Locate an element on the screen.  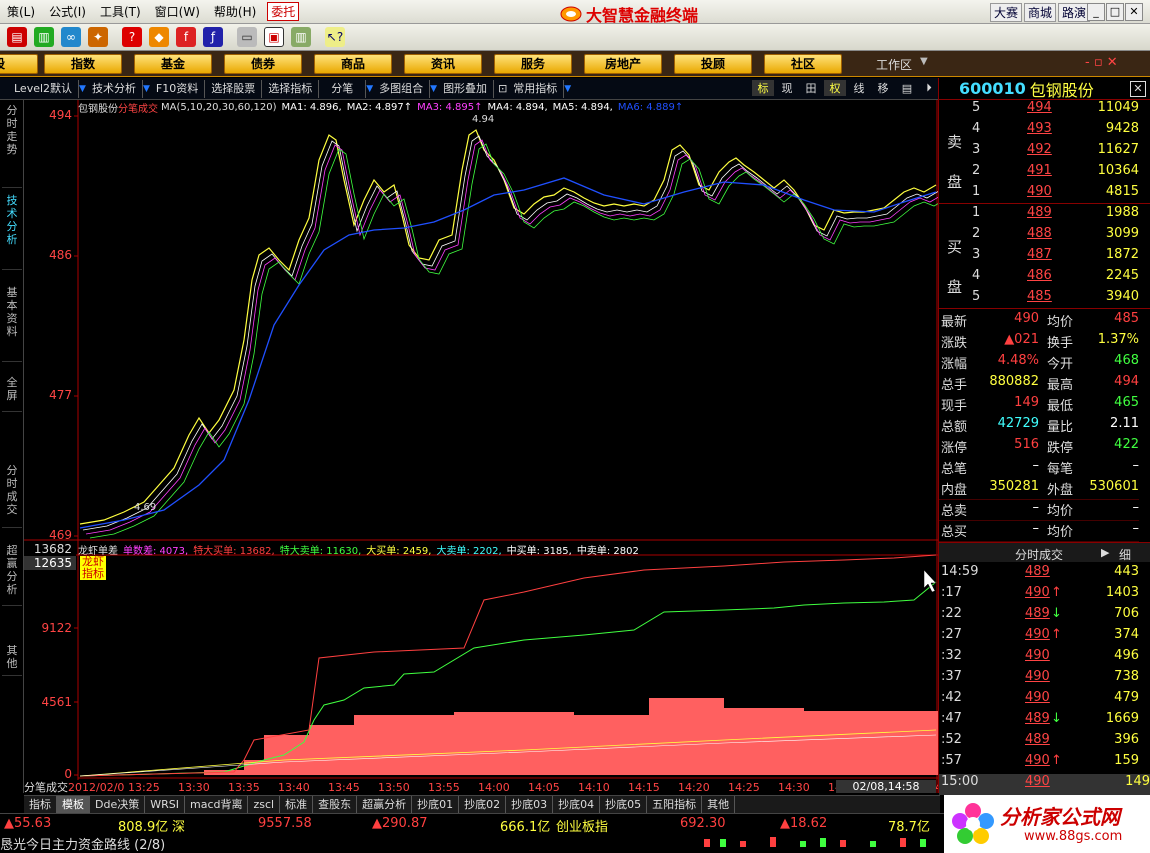
tick-row: :42 490 479 is located at coordinates (1039, 700).